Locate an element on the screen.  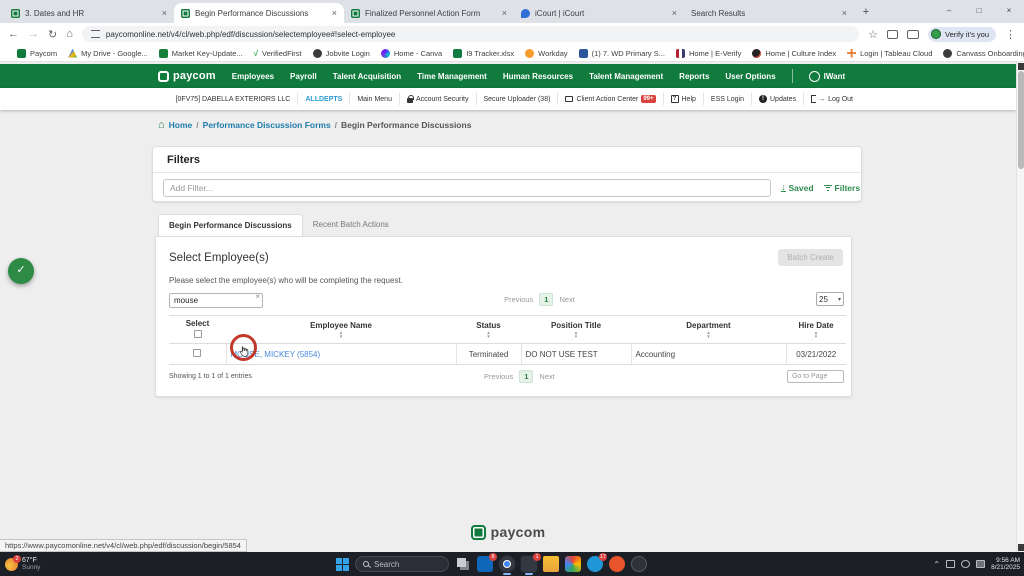
back-icon: ← is located at coordinates (13, 34).